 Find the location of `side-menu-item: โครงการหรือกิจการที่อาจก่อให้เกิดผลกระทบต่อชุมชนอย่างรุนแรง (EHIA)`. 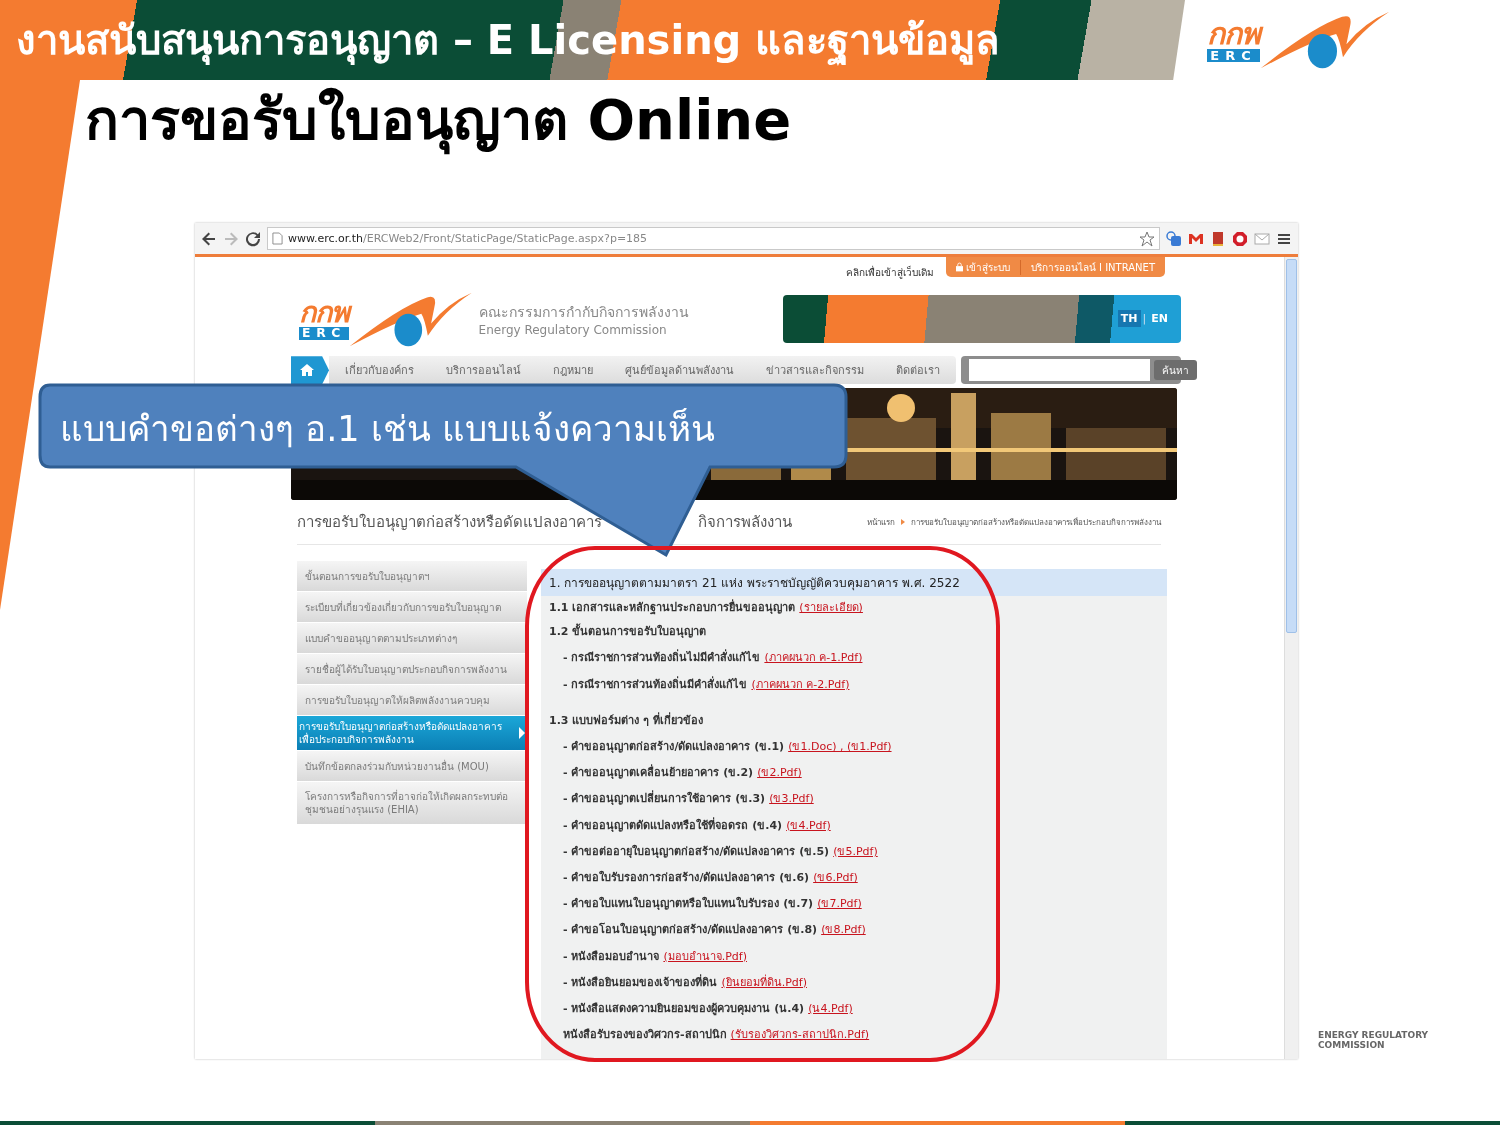

side-menu-item: โครงการหรือกิจการที่อาจก่อให้เกิดผลกระทบต่อชุมชนอย่างรุนแรง (EHIA) is located at coordinates (412, 803).